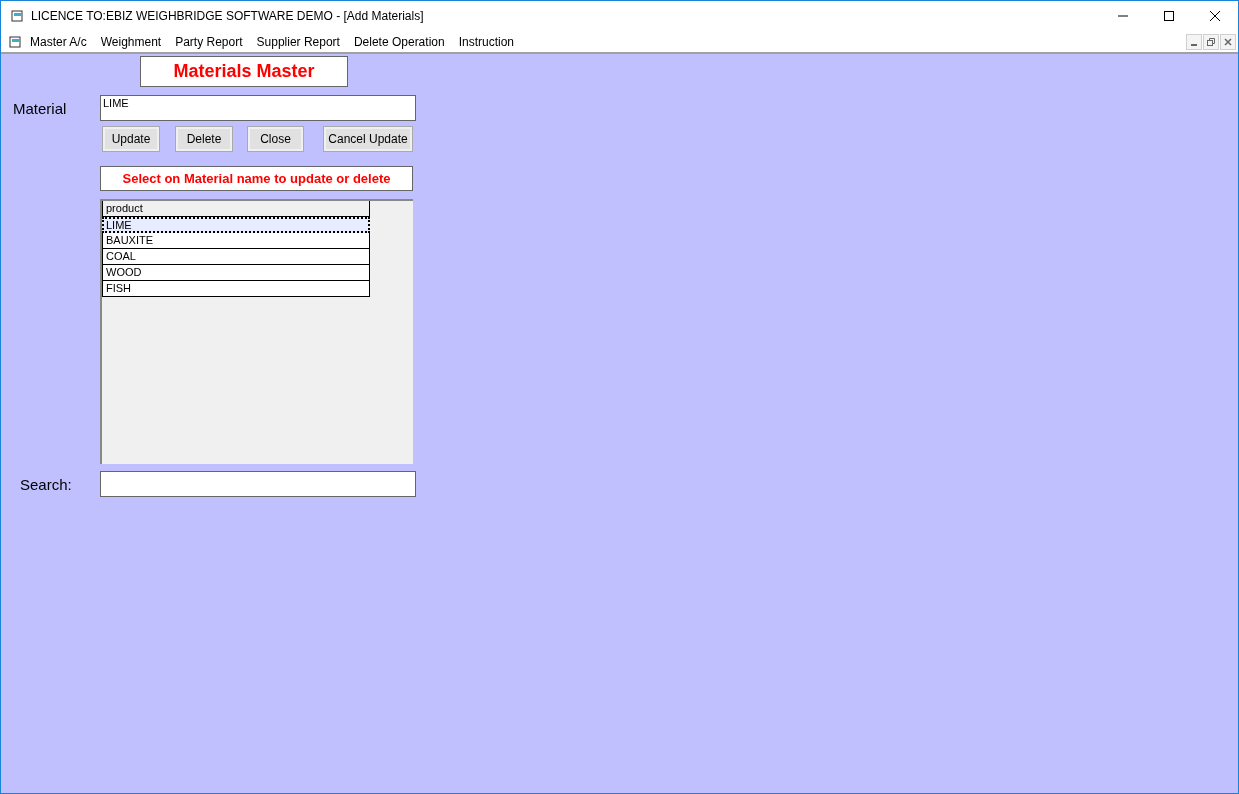 This screenshot has height=794, width=1239. Describe the element at coordinates (1169, 16) in the screenshot. I see `maximize-icon` at that location.